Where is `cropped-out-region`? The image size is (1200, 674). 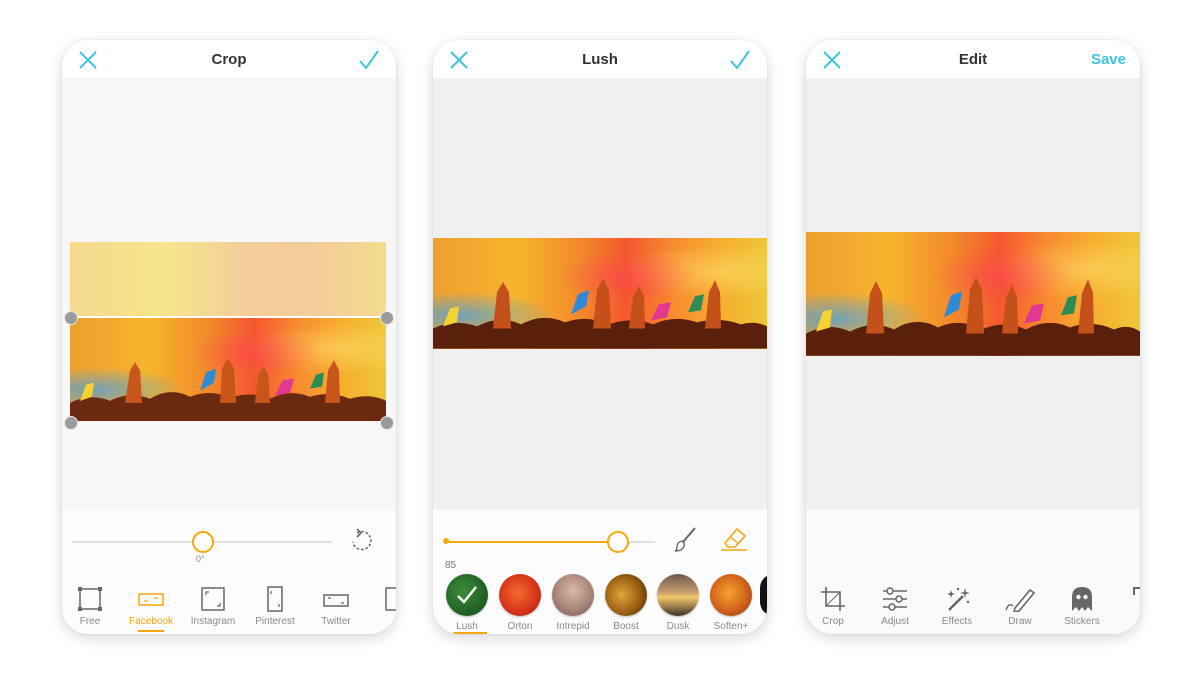
cropped-out-region is located at coordinates (228, 279).